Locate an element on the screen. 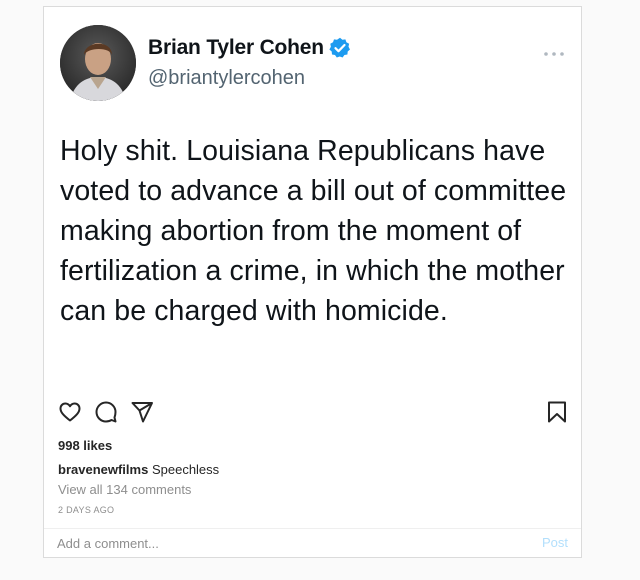 This screenshot has height=580, width=640. heart-icon is located at coordinates (70, 412).